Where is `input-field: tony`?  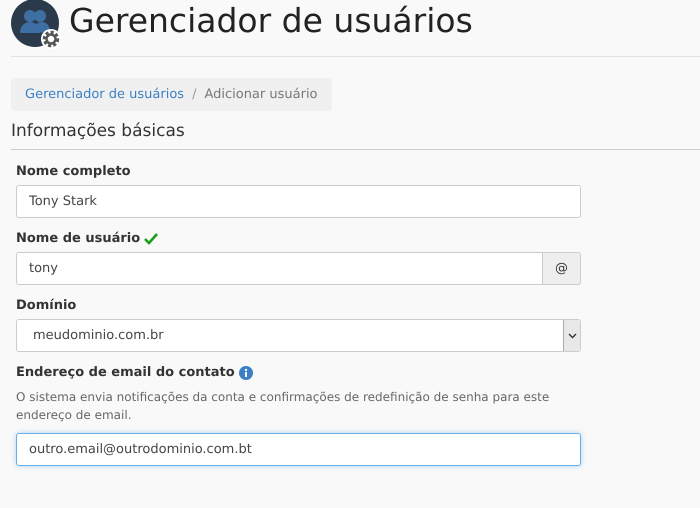
input-field: tony is located at coordinates (279, 268).